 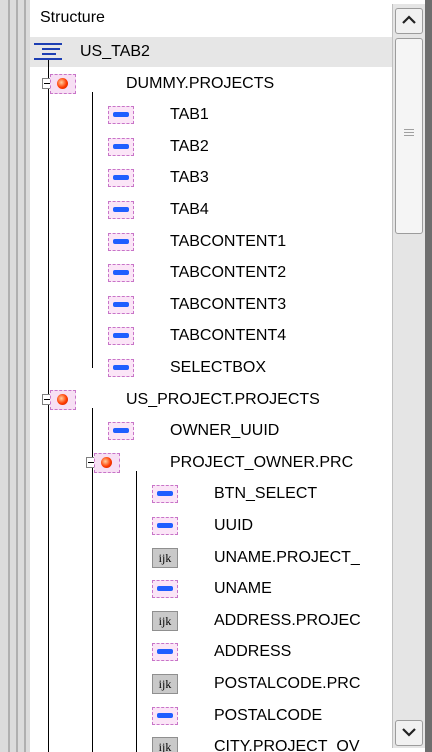 What do you see at coordinates (287, 620) in the screenshot?
I see `tree-item-label: ADDRESS.PROJEC` at bounding box center [287, 620].